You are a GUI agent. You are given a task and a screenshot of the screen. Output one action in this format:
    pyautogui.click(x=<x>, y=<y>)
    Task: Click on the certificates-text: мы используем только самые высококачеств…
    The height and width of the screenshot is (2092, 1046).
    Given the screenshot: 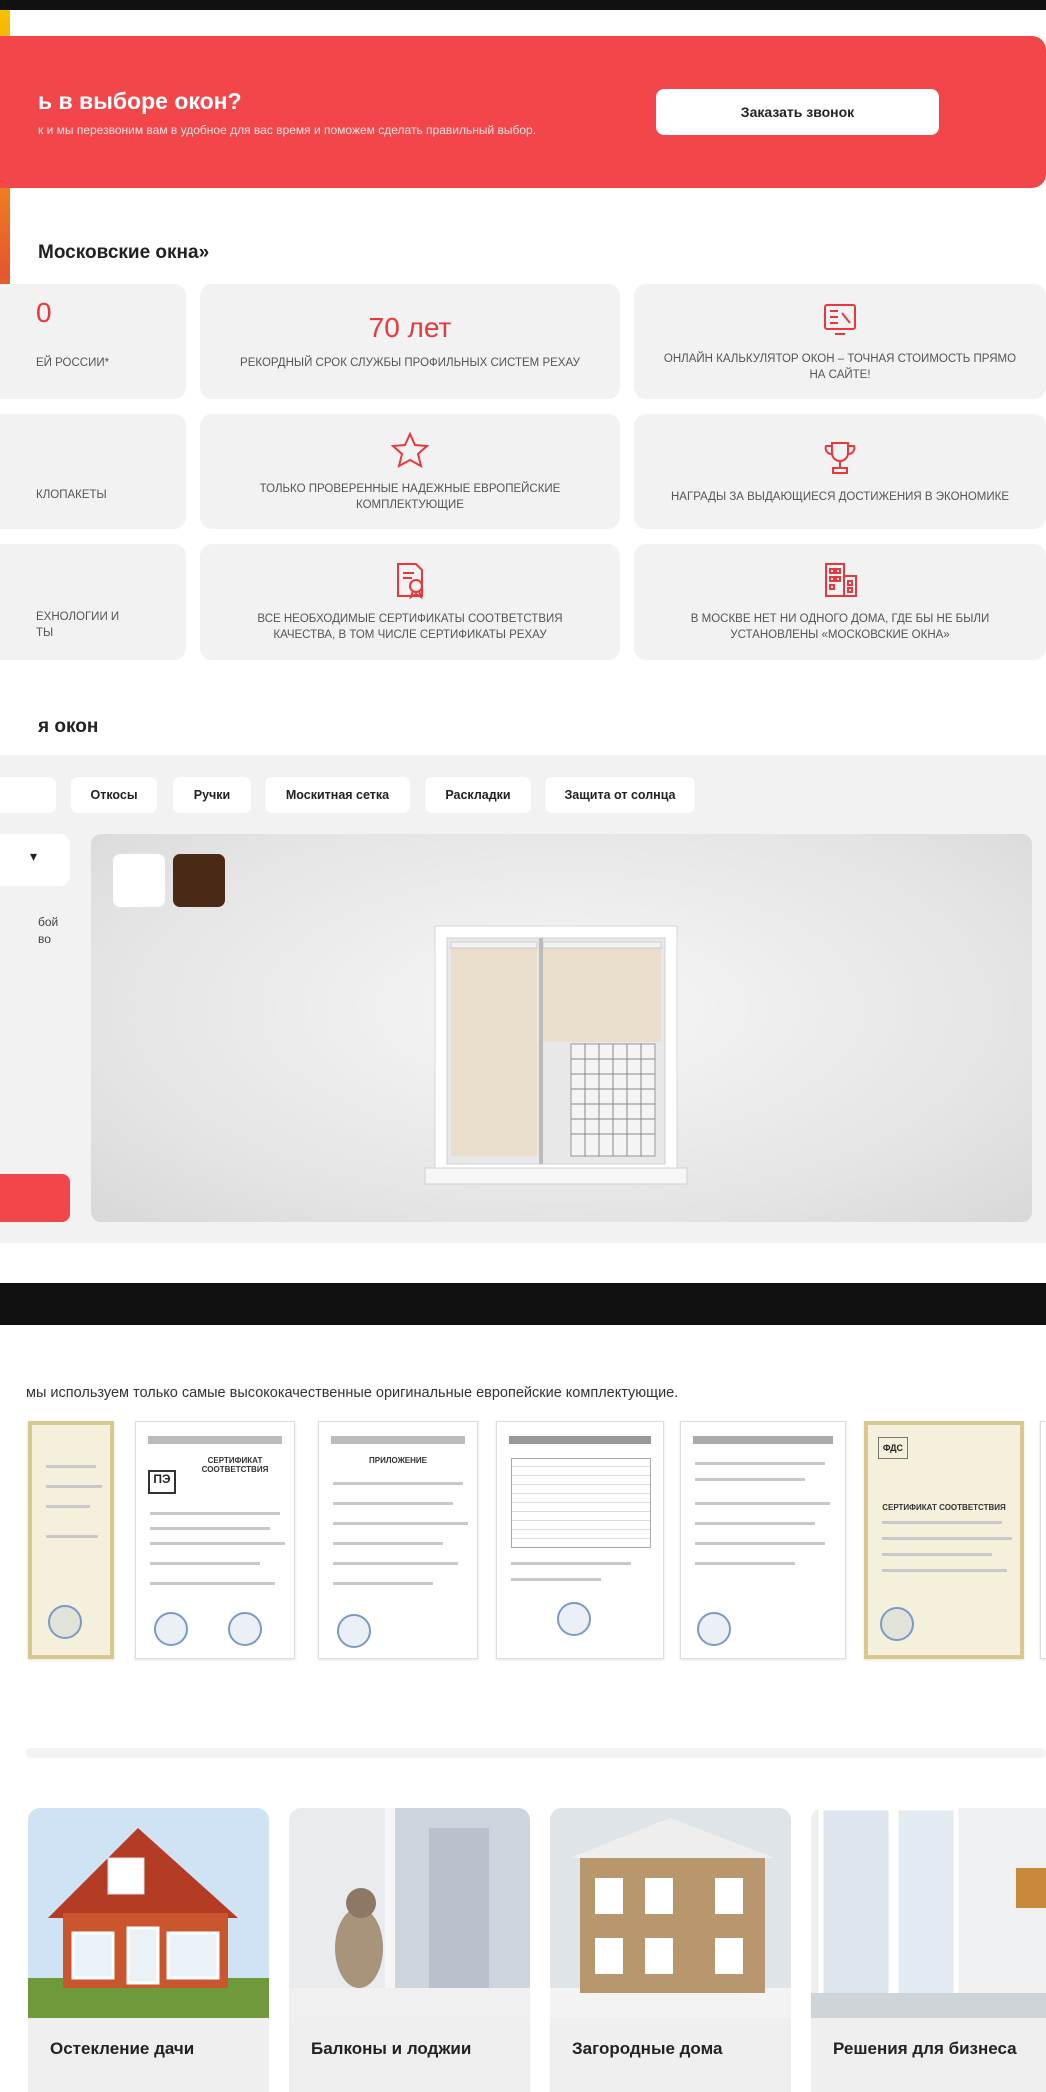 What is the action you would take?
    pyautogui.click(x=352, y=1393)
    